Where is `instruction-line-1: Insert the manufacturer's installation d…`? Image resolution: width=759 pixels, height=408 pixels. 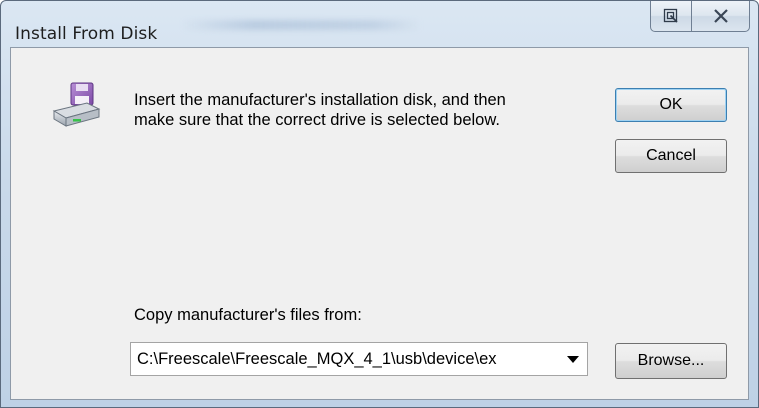 instruction-line-1: Insert the manufacturer's installation d… is located at coordinates (320, 100).